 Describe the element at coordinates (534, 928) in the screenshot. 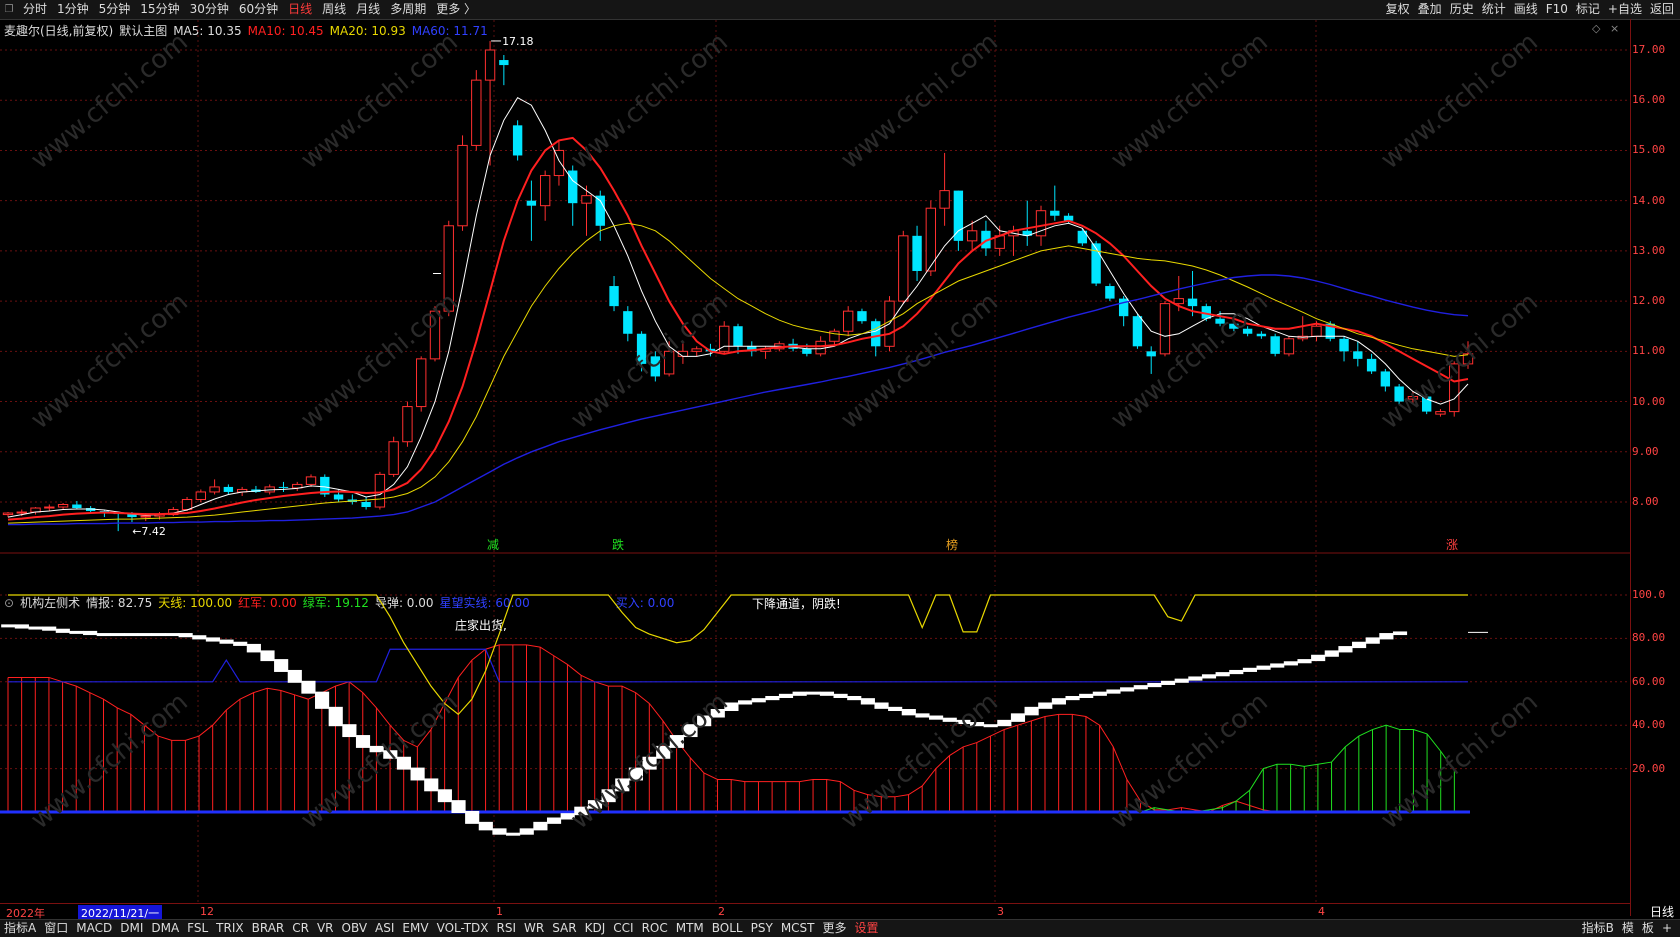

I see `indicator-tab-15: WR` at that location.